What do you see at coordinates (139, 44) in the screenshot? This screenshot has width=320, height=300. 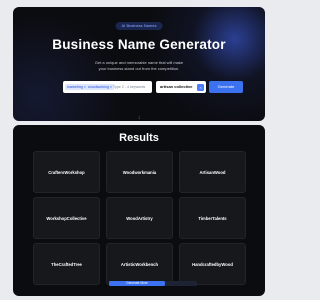 I see `page-title: Business Name Generator` at bounding box center [139, 44].